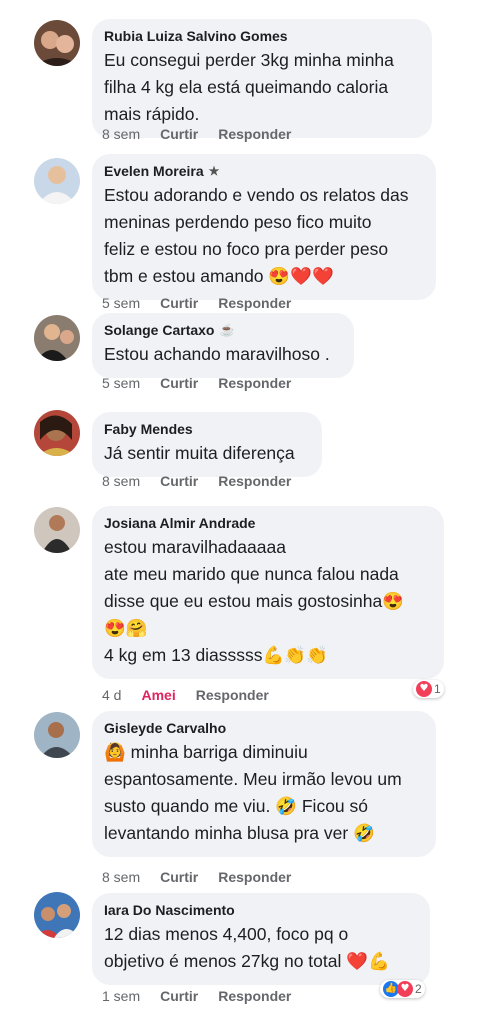  Describe the element at coordinates (158, 695) in the screenshot. I see `love-button: Amei` at that location.